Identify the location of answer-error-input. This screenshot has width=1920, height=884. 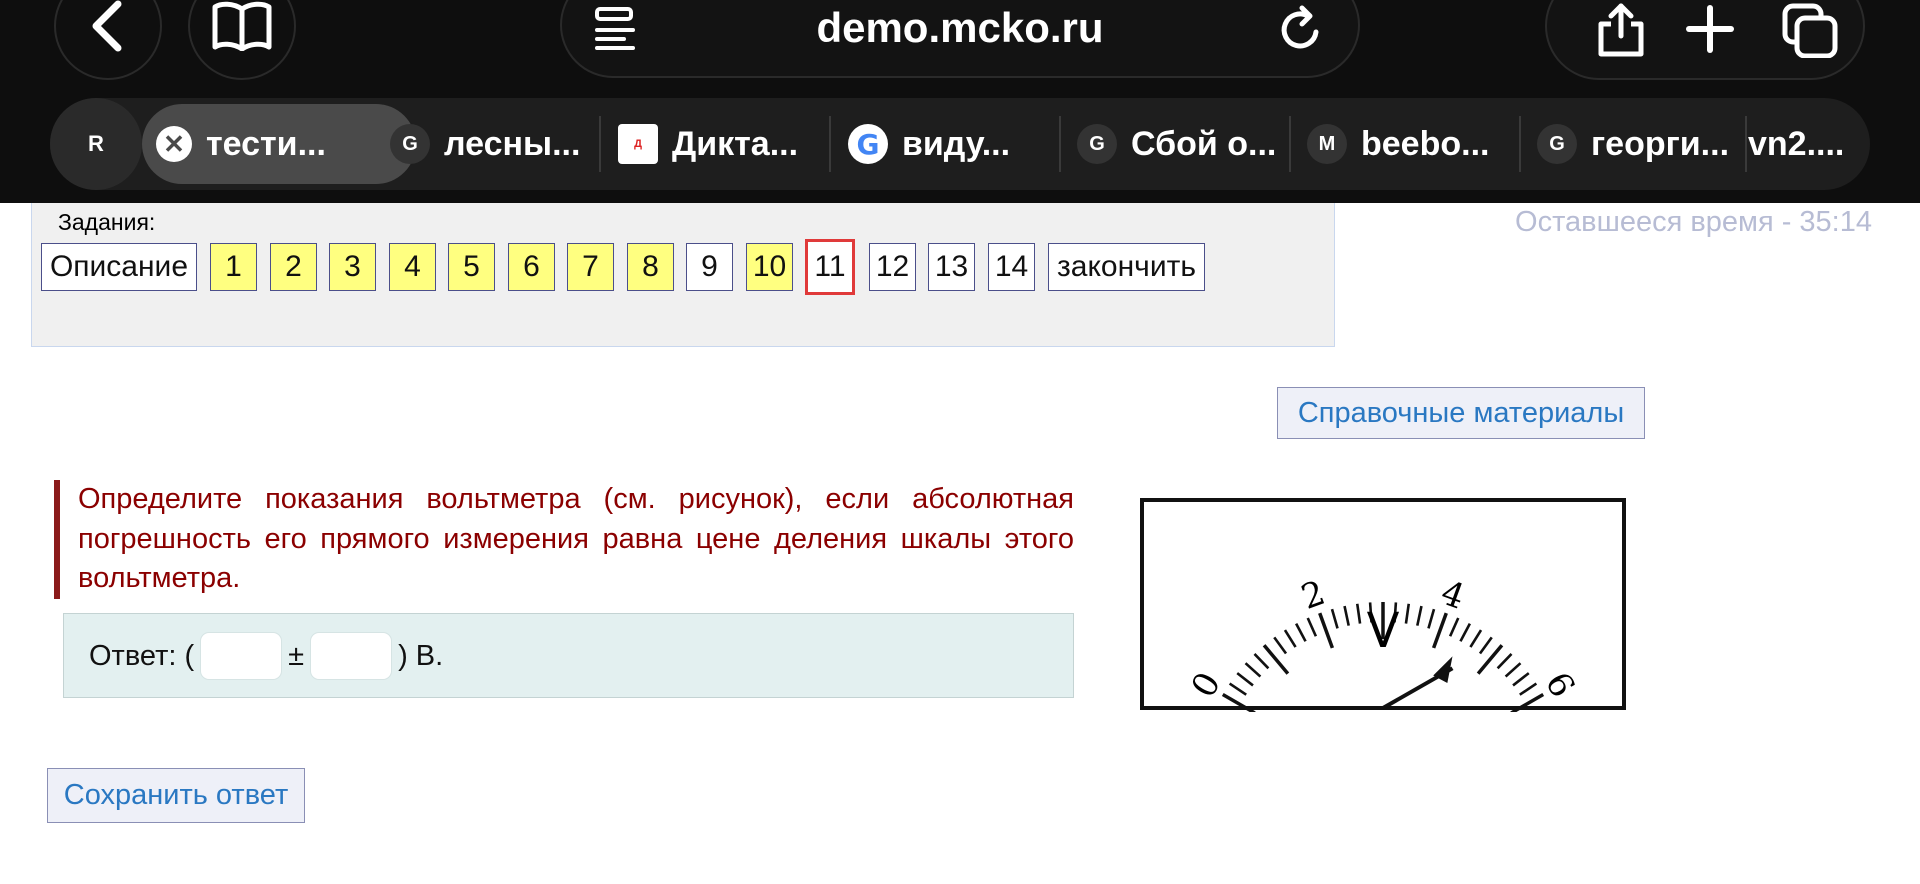
(351, 656).